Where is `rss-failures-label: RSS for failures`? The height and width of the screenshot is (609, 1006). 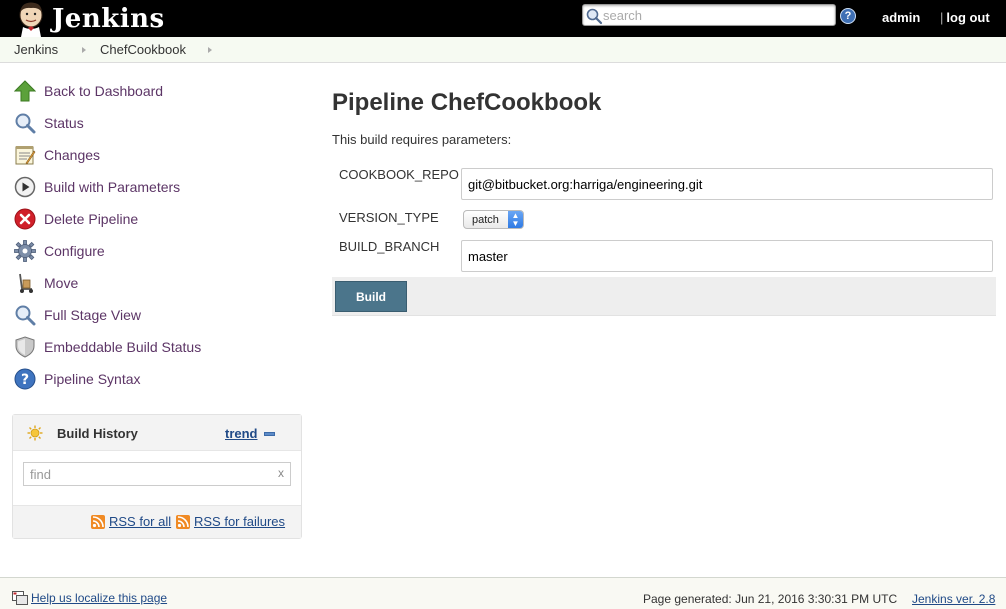
rss-failures-label: RSS for failures is located at coordinates (239, 521).